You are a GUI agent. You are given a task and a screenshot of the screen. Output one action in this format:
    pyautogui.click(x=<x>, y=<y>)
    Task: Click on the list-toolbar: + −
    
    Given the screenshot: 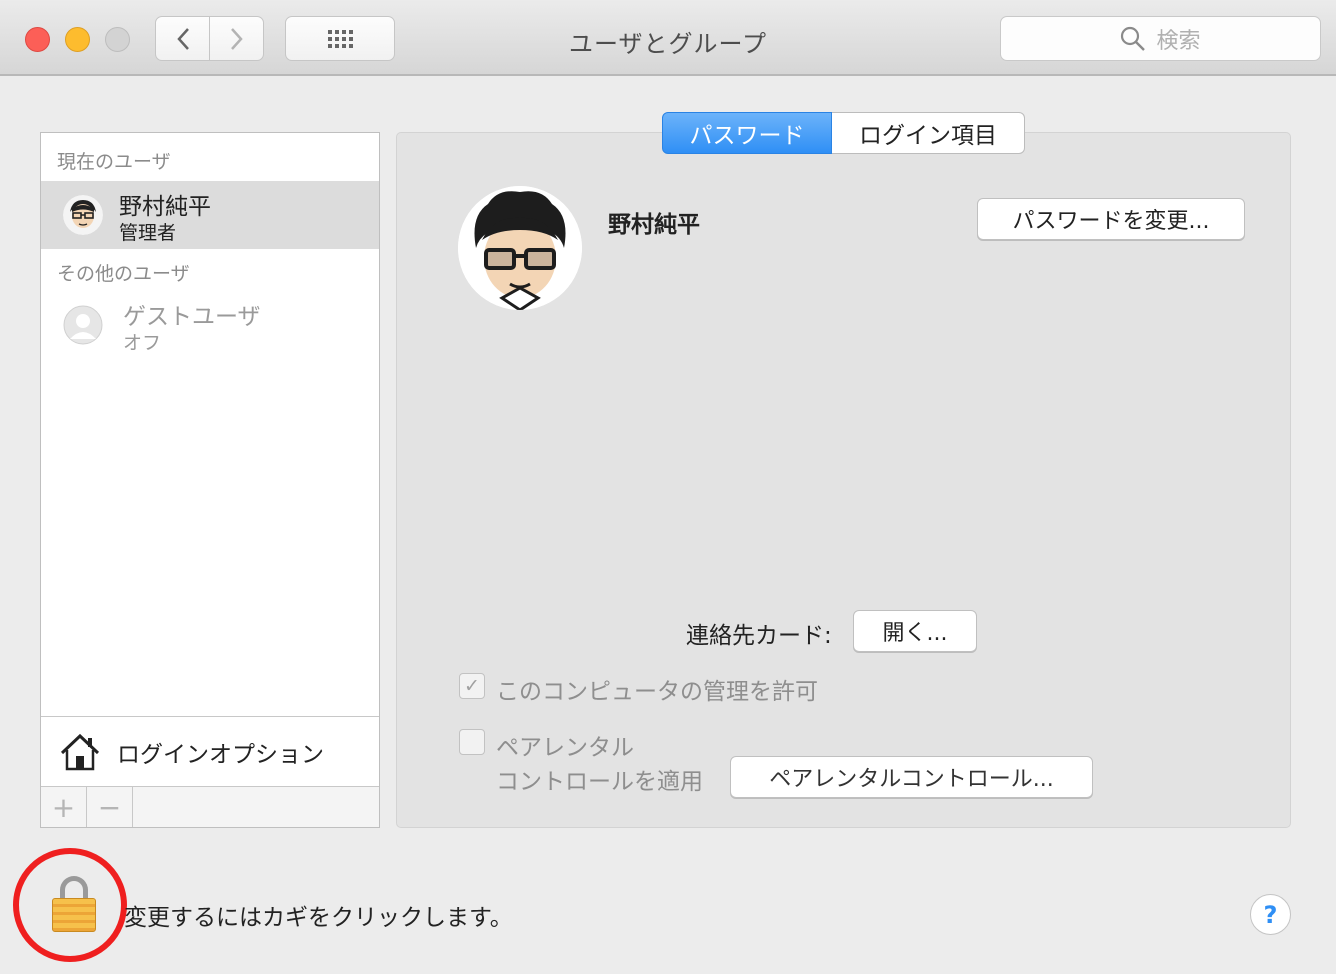 What is the action you would take?
    pyautogui.click(x=210, y=806)
    